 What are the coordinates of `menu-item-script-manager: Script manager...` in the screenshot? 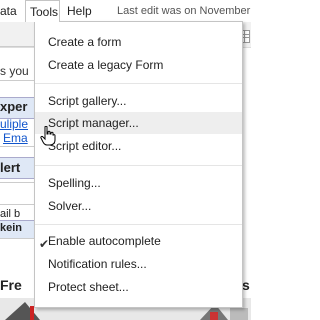 It's located at (138, 123).